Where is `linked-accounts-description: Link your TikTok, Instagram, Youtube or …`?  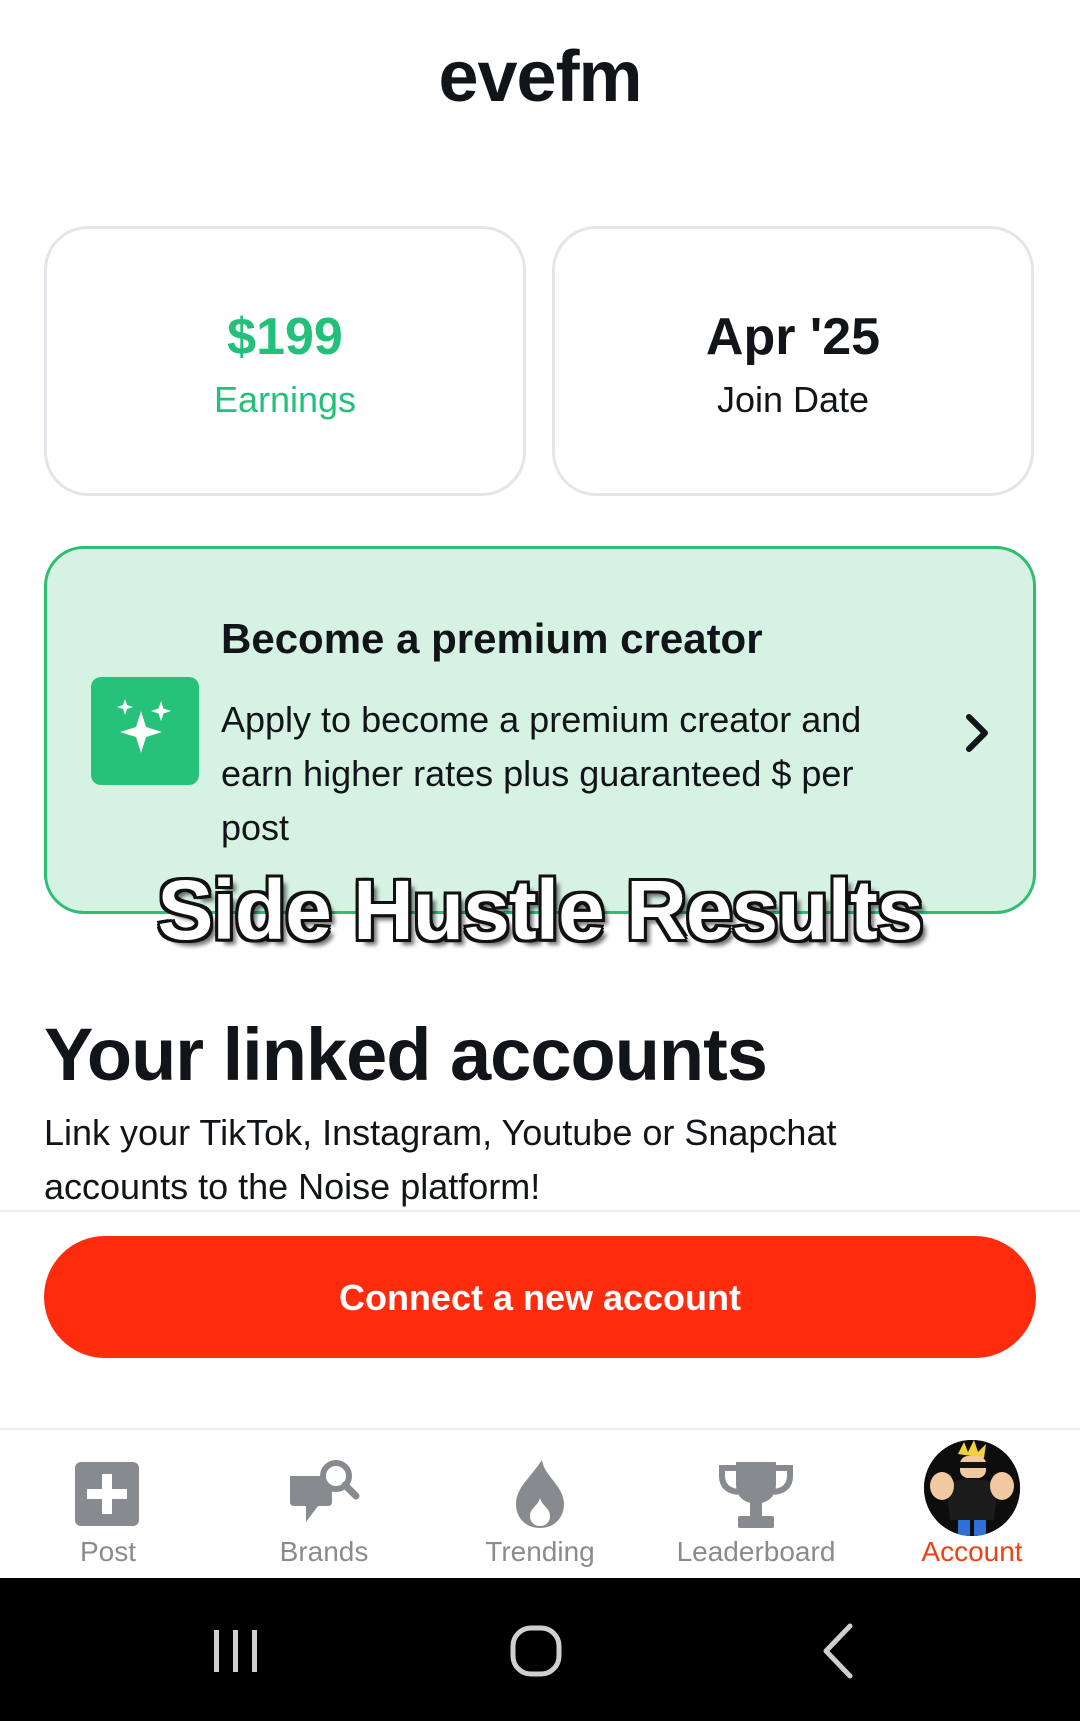
linked-accounts-description: Link your TikTok, Instagram, Youtube or … is located at coordinates (440, 1159).